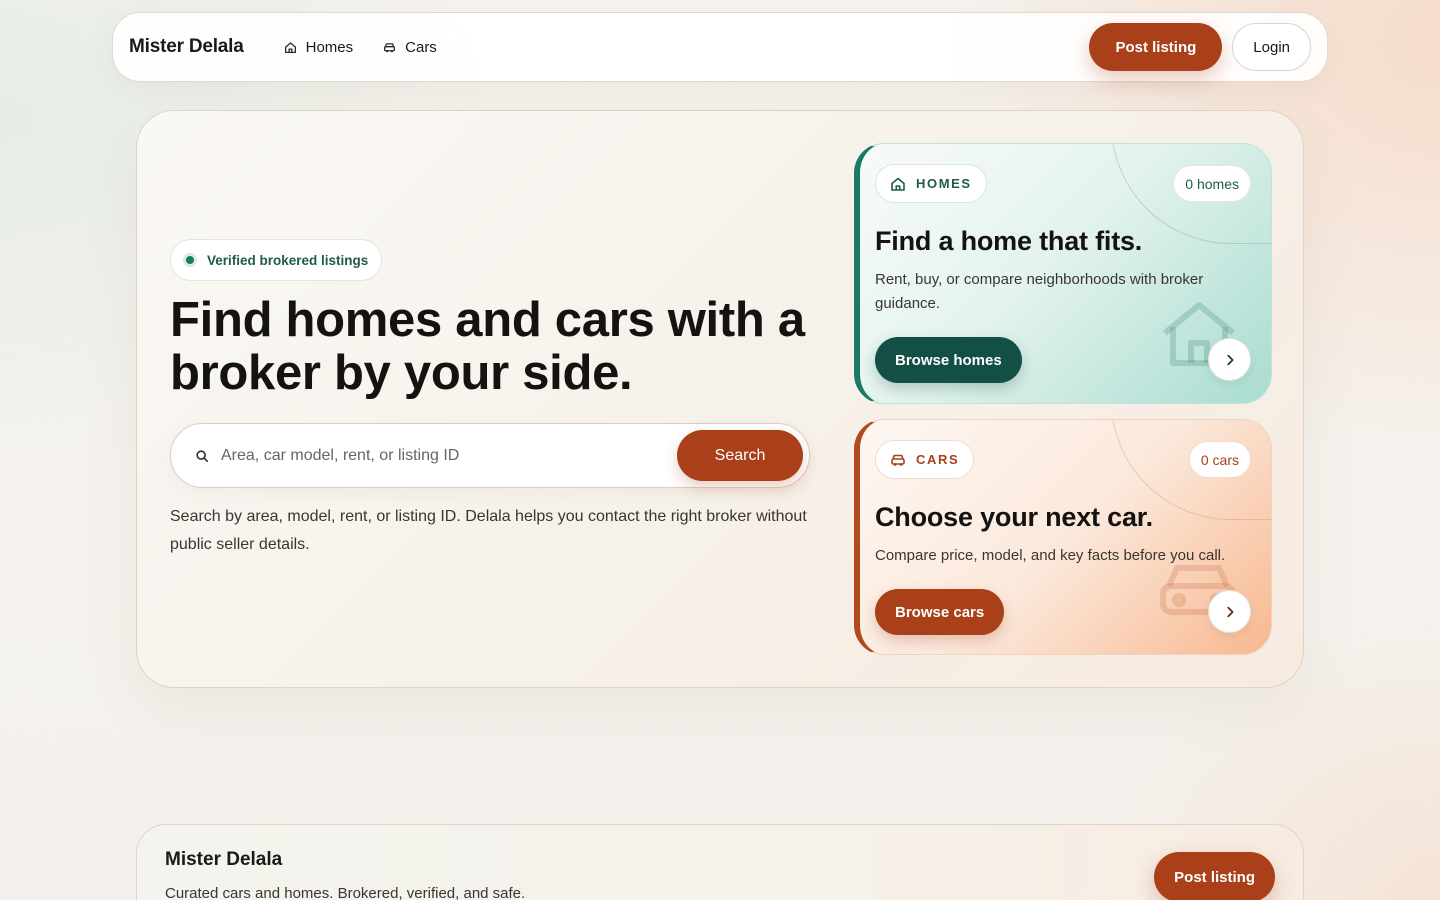 This screenshot has width=1440, height=900. What do you see at coordinates (944, 183) in the screenshot?
I see `chip-label: HOMES` at bounding box center [944, 183].